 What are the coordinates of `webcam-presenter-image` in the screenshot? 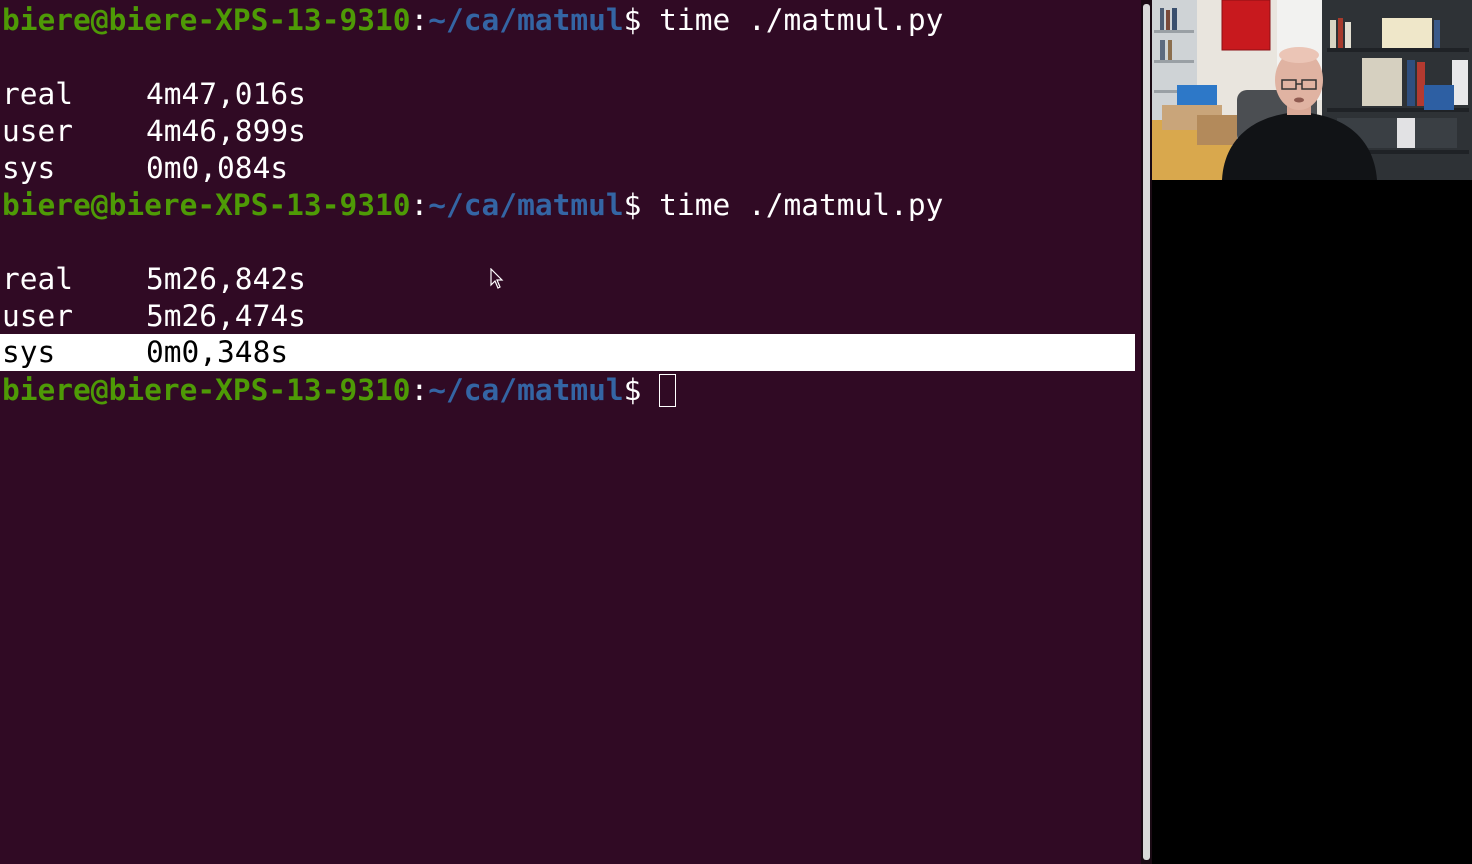 It's located at (1312, 90).